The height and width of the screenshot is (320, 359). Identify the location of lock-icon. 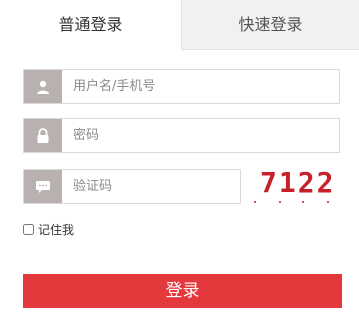
(43, 135).